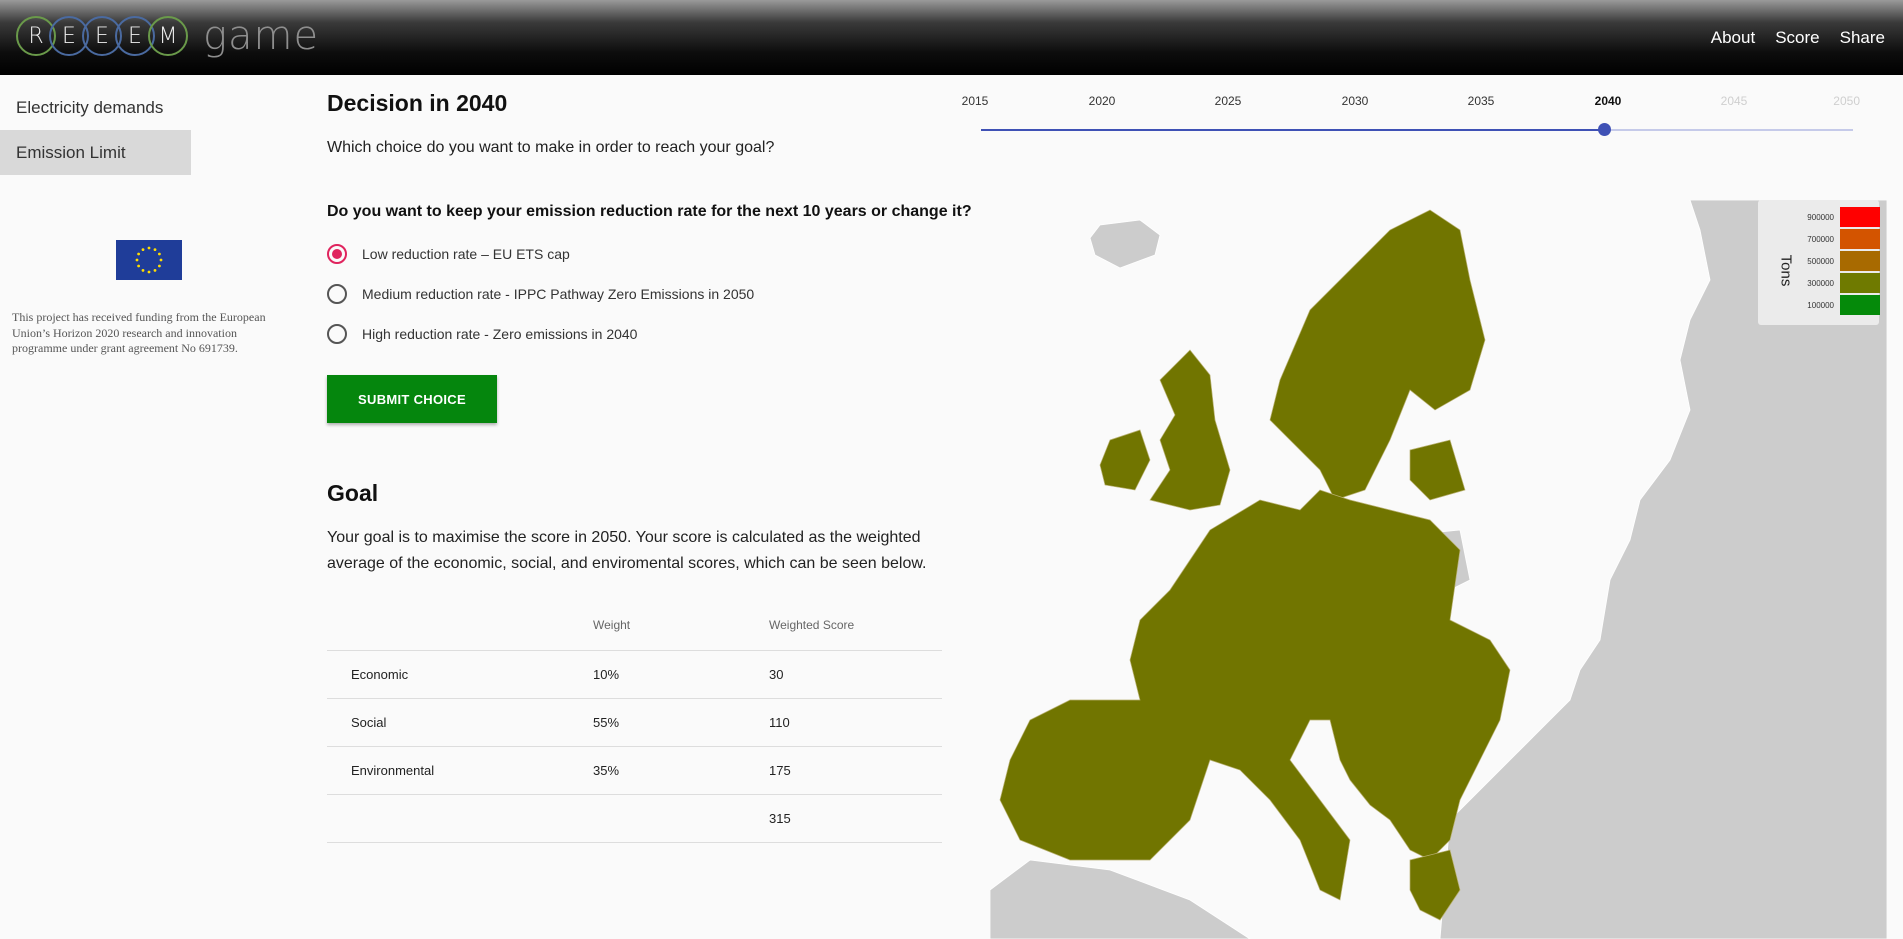 This screenshot has width=1903, height=939. I want to click on table-row: Environmental 35% 175, so click(634, 770).